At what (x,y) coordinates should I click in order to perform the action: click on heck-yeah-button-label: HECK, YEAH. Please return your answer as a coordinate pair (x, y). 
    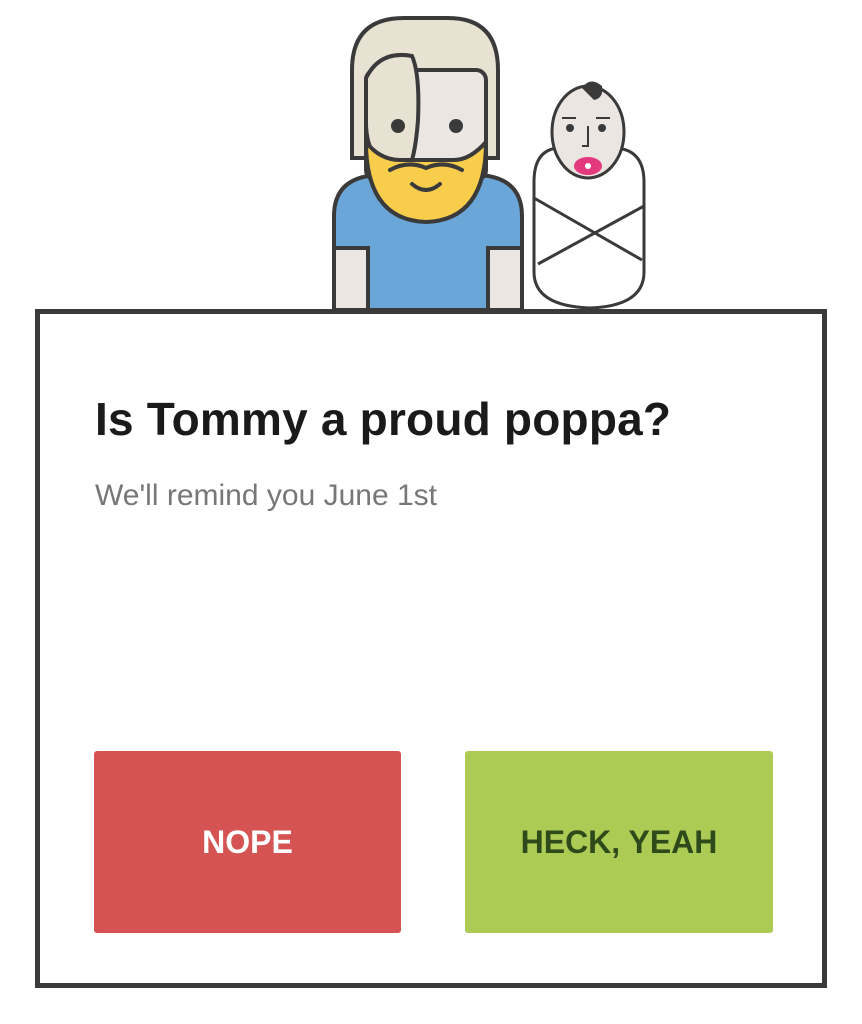
    Looking at the image, I should click on (619, 841).